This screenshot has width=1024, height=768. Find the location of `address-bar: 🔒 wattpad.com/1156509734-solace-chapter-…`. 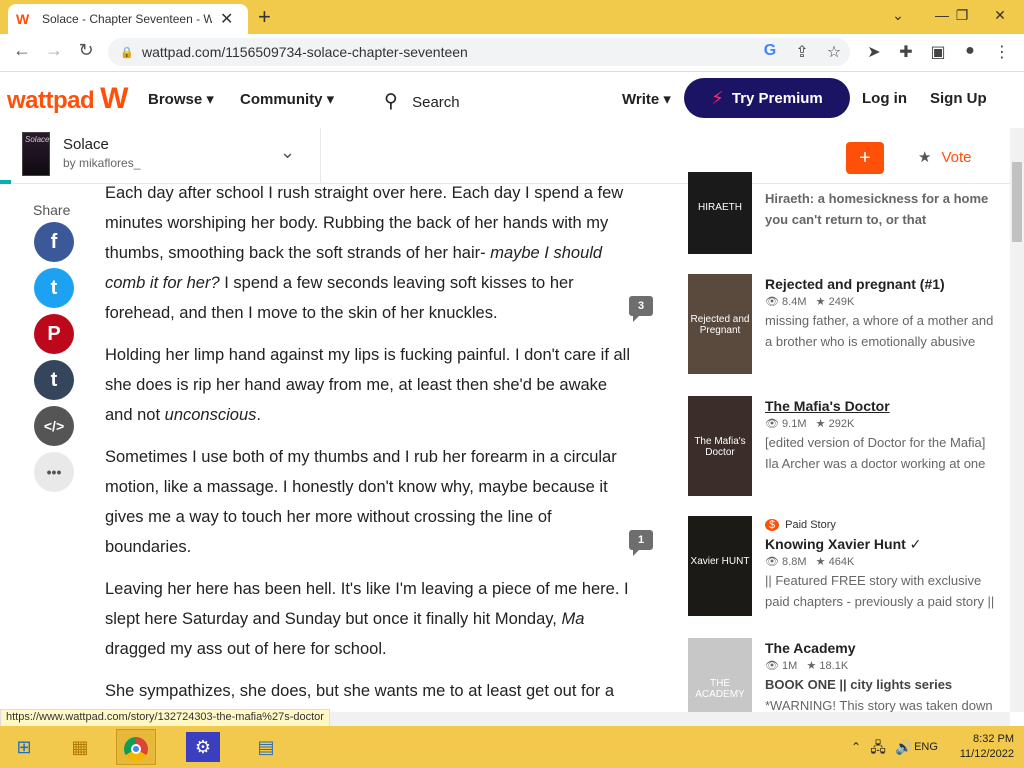

address-bar: 🔒 wattpad.com/1156509734-solace-chapter-… is located at coordinates (479, 52).